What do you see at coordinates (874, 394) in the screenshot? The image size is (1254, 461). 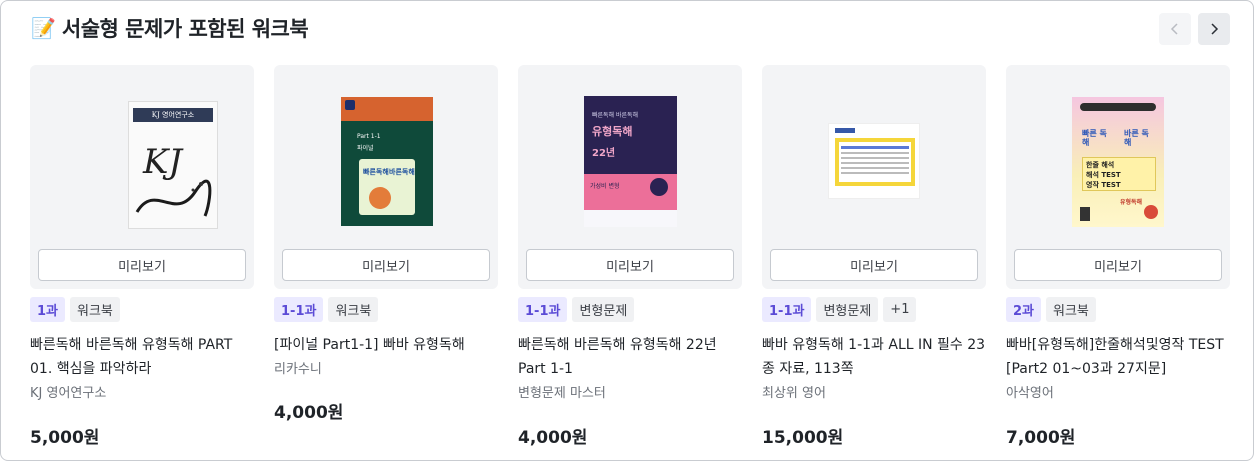 I see `seller-name: 최상위 영어` at bounding box center [874, 394].